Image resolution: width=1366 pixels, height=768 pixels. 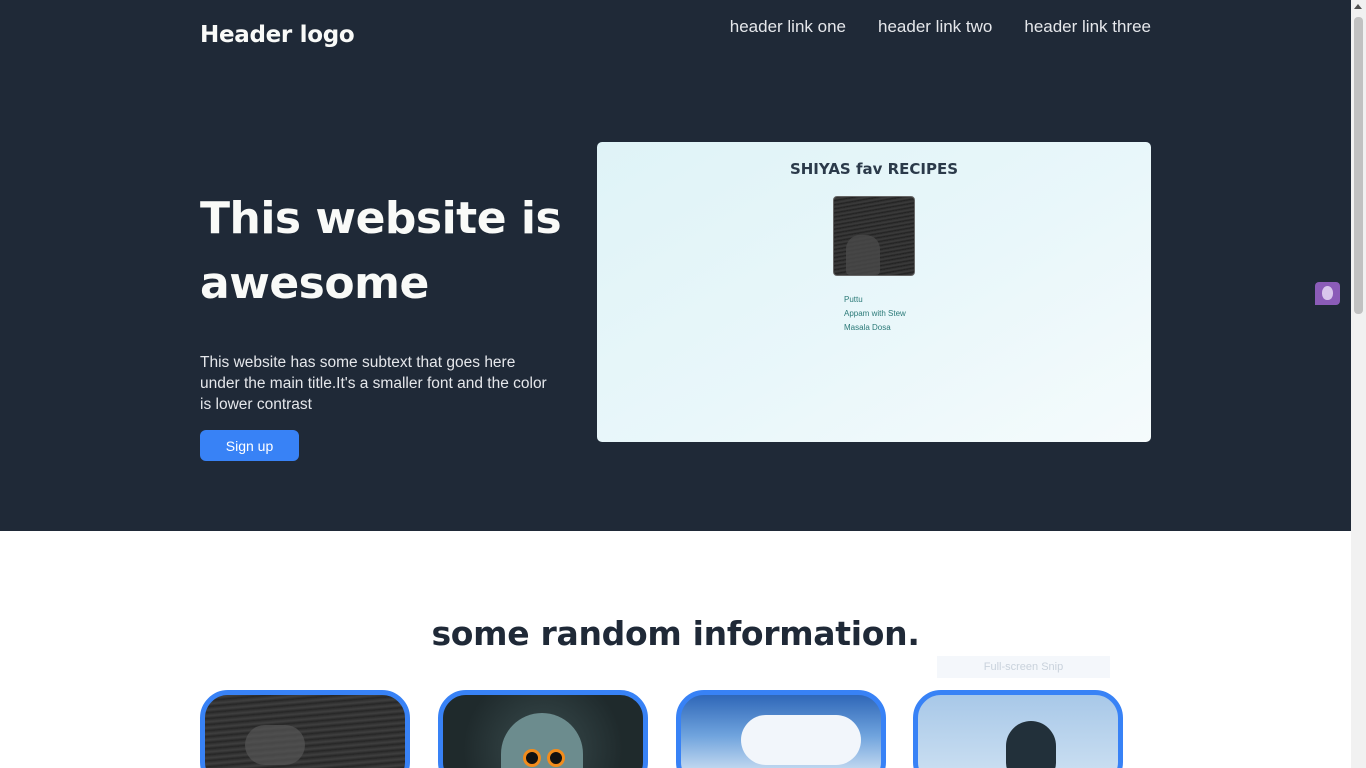 I want to click on preview-recipe-item: Puttu, so click(x=853, y=299).